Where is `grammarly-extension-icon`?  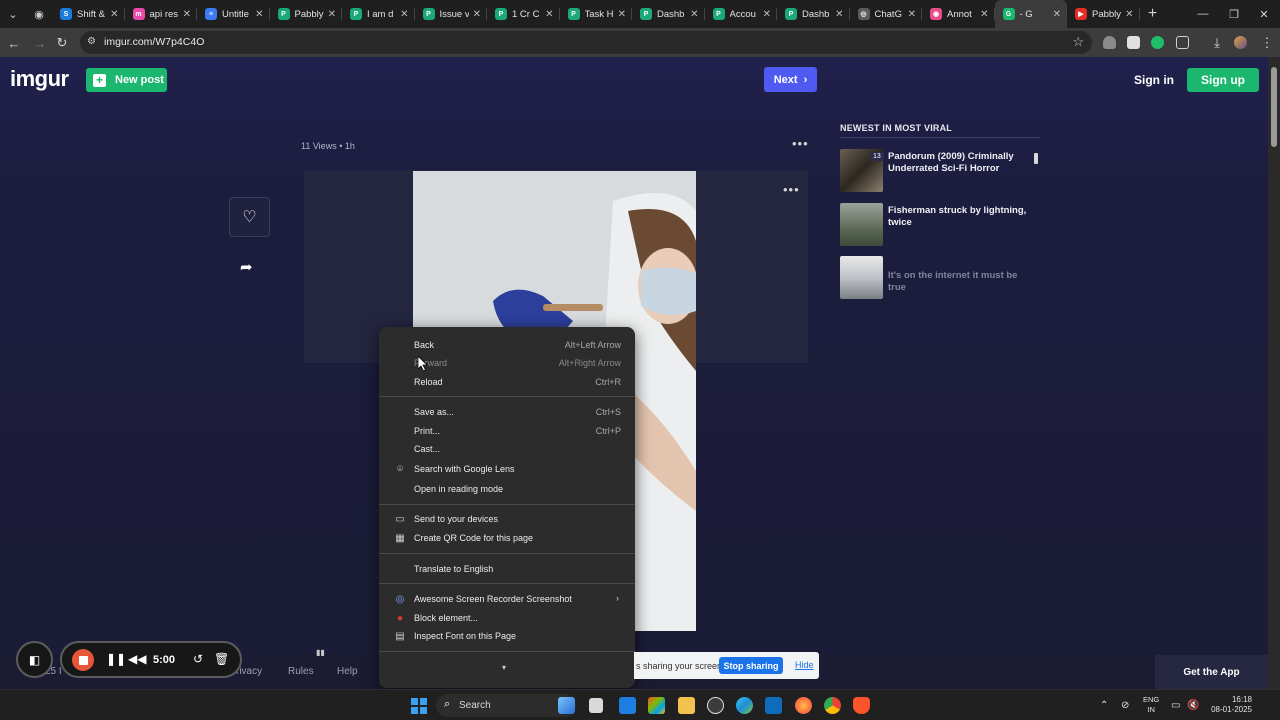
grammarly-extension-icon is located at coordinates (1157, 42).